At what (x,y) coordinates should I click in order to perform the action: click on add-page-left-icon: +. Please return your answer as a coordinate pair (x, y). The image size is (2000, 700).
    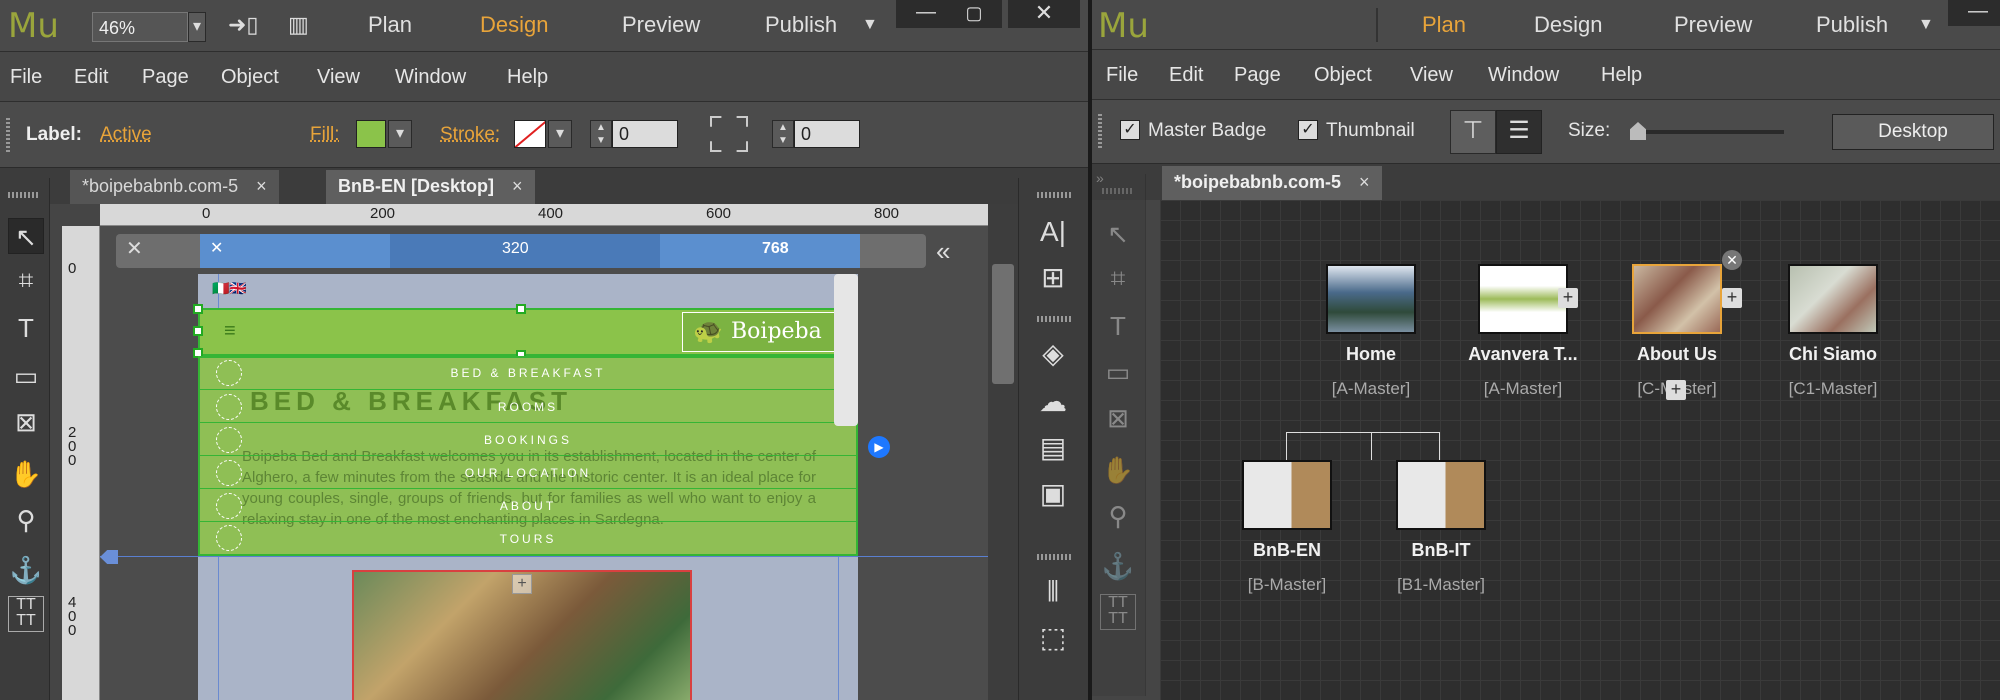
    Looking at the image, I should click on (1568, 298).